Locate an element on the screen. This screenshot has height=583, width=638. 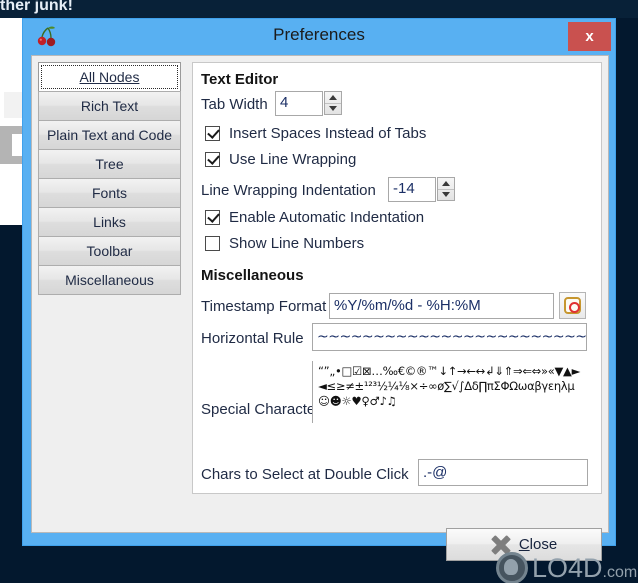
sidebar-item-tree: Tree is located at coordinates (109, 164).